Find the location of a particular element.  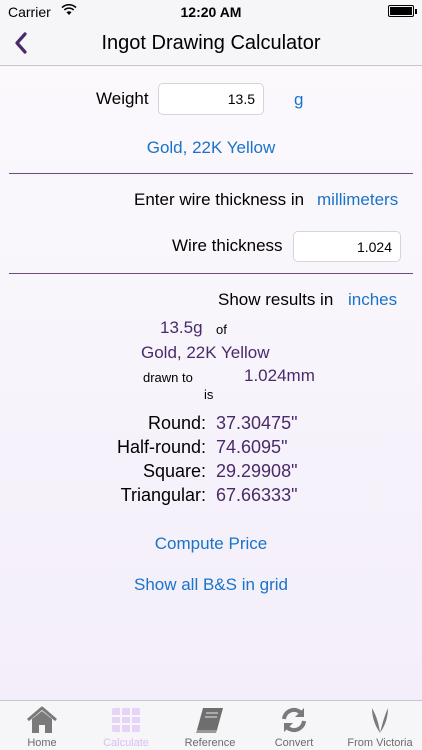

thickness-prompt: Enter wire thickness in is located at coordinates (219, 199).